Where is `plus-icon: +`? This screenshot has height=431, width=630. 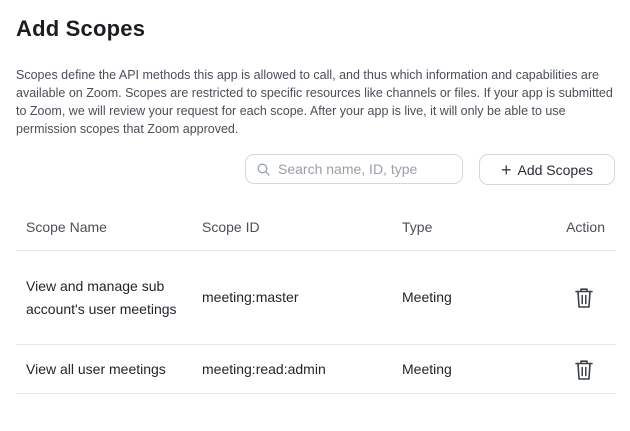 plus-icon: + is located at coordinates (506, 169).